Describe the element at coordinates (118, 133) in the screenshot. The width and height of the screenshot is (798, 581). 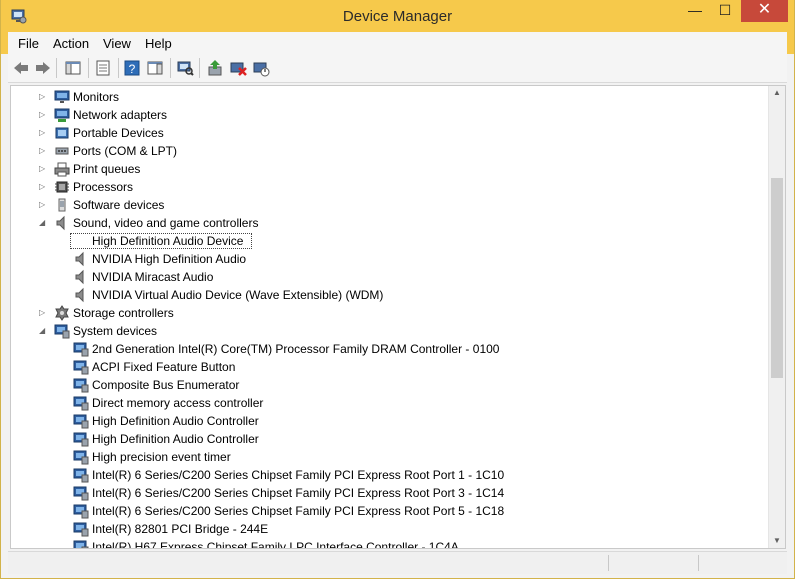
I see `tree-item-label: Portable Devices` at that location.